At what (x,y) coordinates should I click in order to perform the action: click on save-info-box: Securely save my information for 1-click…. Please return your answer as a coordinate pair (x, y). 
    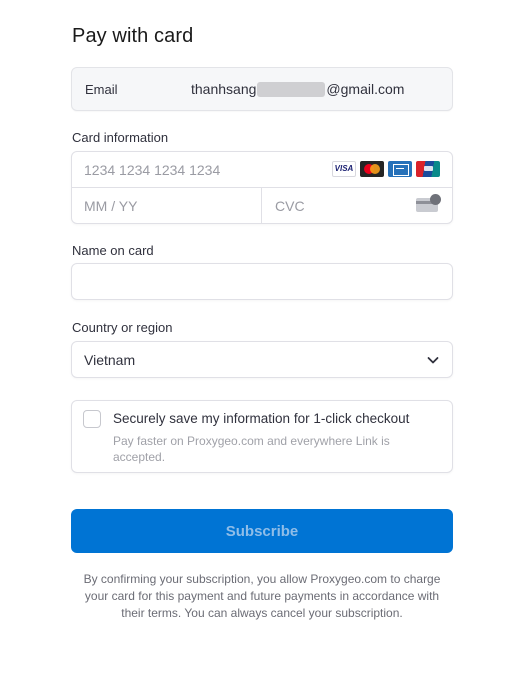
    Looking at the image, I should click on (262, 436).